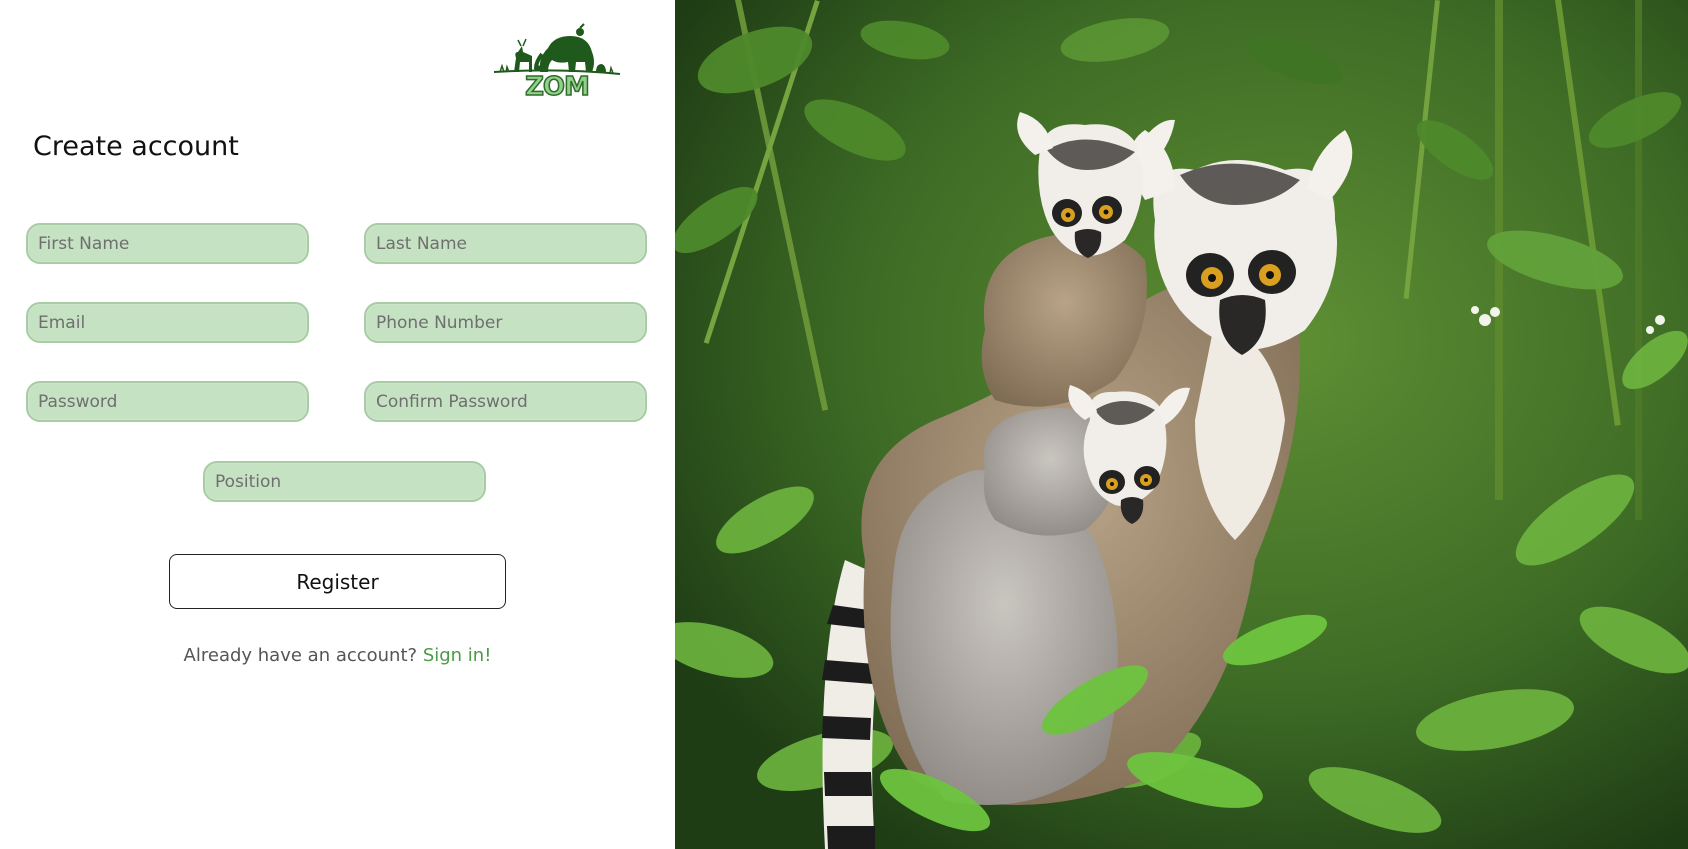 The height and width of the screenshot is (849, 1688). I want to click on first-name-input, so click(167, 243).